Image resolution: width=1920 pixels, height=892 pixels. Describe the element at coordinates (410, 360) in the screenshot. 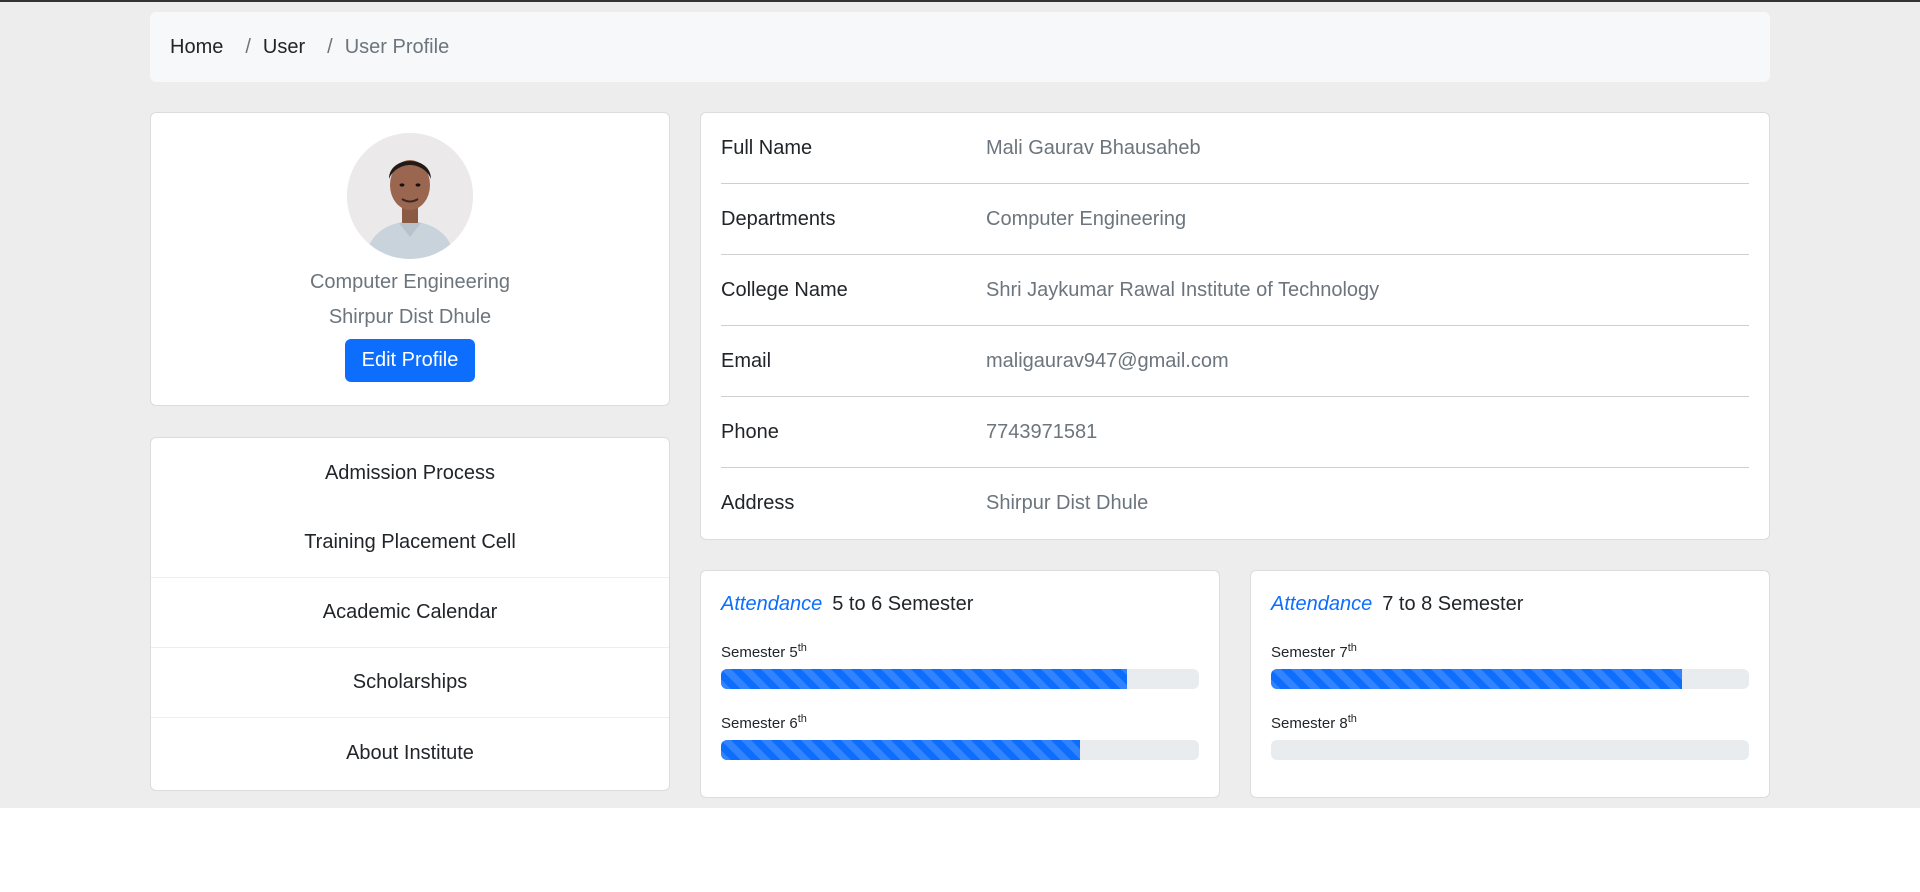

I see `edit-profile-button: Edit Profile` at that location.